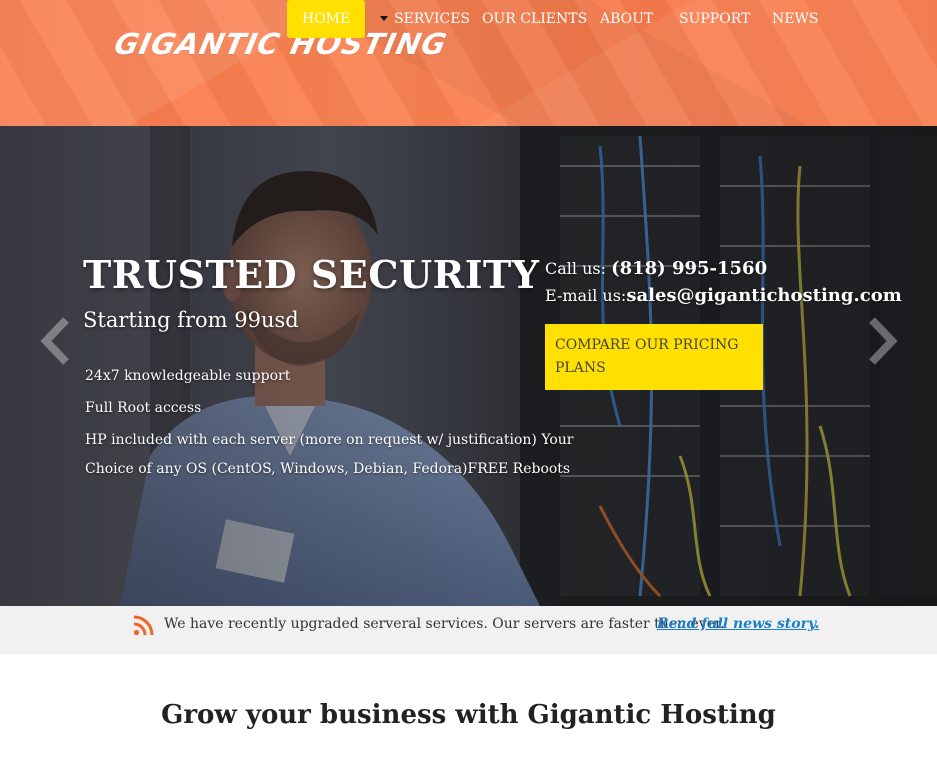  Describe the element at coordinates (311, 274) in the screenshot. I see `hero-title: TRUSTED SECURITY` at that location.